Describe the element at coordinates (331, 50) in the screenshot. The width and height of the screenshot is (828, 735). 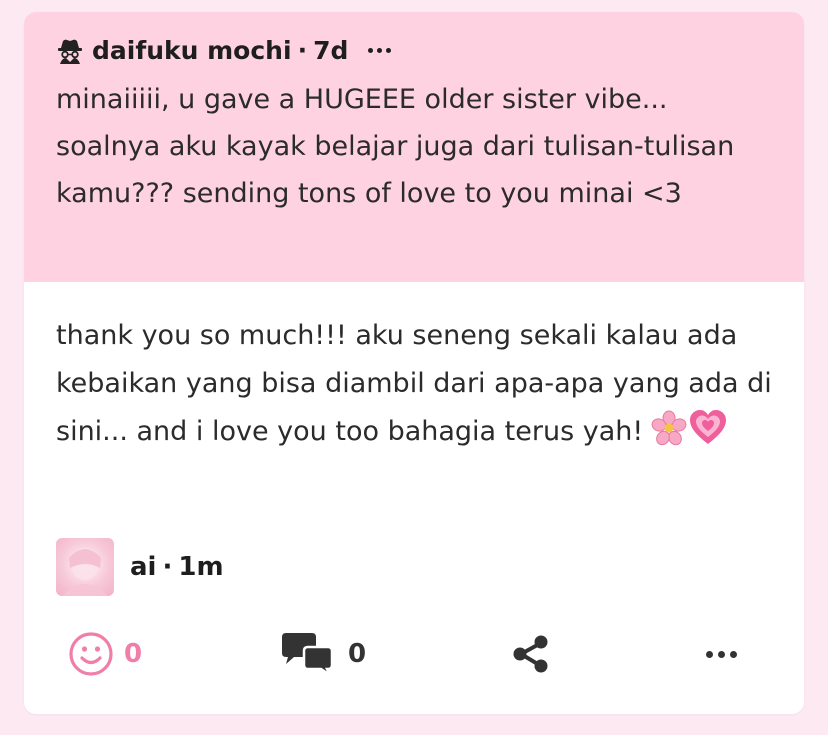
I see `question-time: 7d` at that location.